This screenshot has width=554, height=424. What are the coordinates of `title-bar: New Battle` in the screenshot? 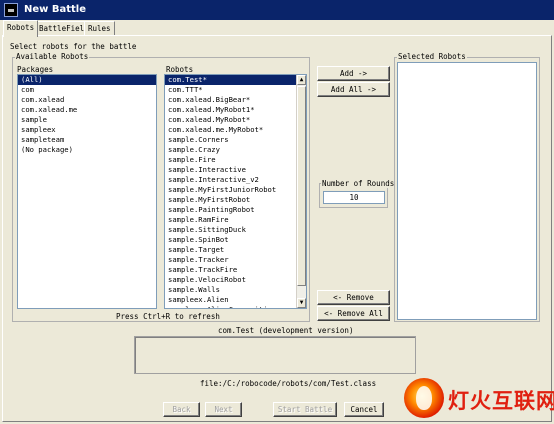 It's located at (277, 10).